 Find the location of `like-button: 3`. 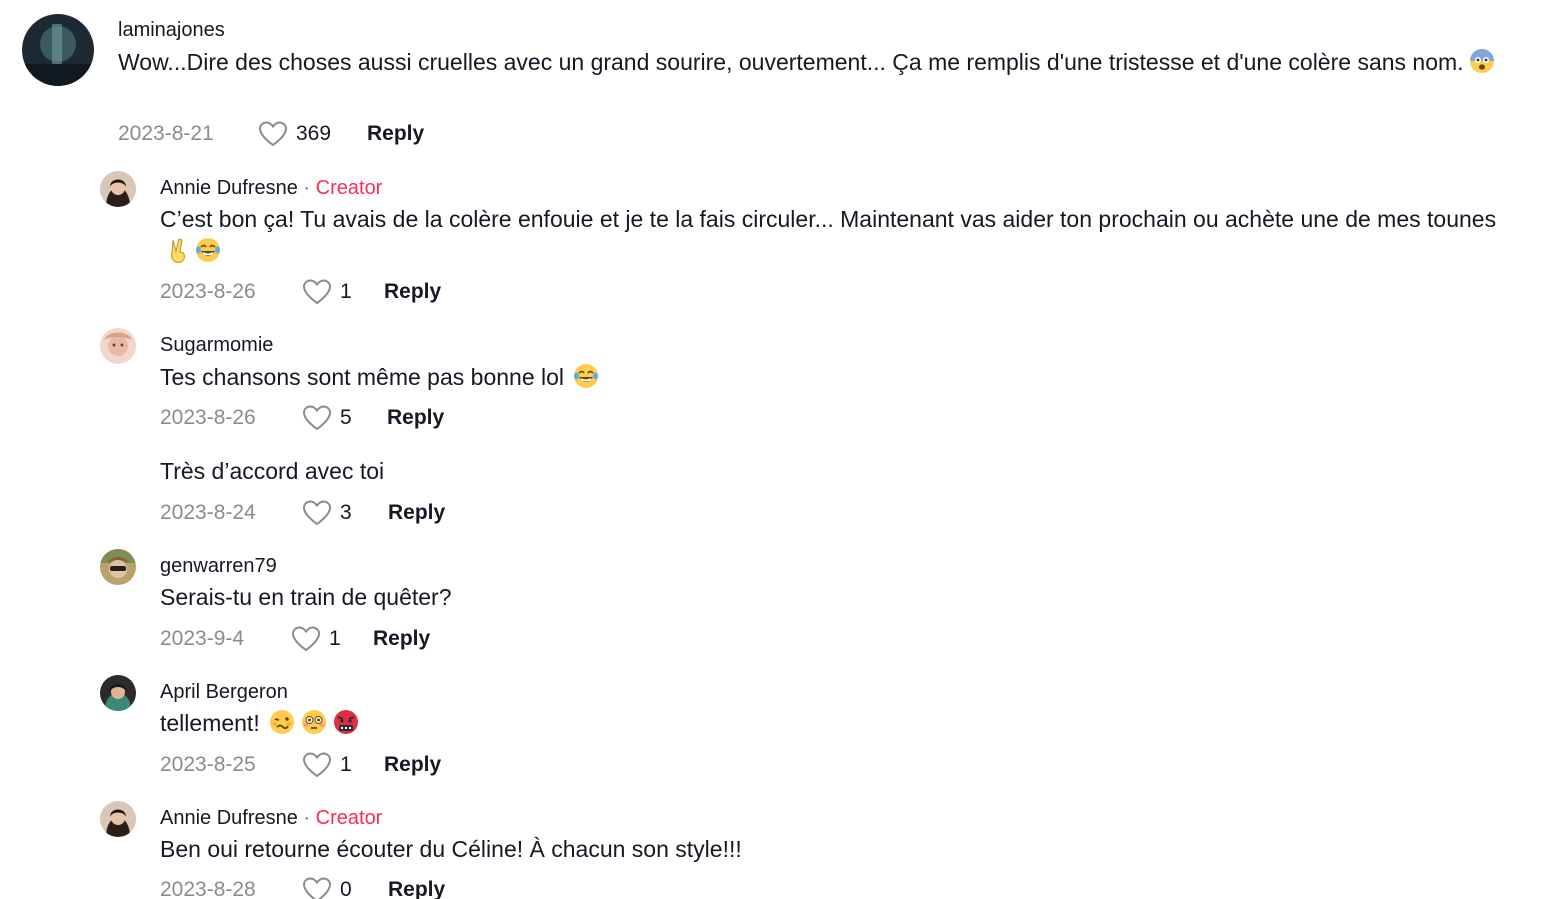

like-button: 3 is located at coordinates (327, 513).